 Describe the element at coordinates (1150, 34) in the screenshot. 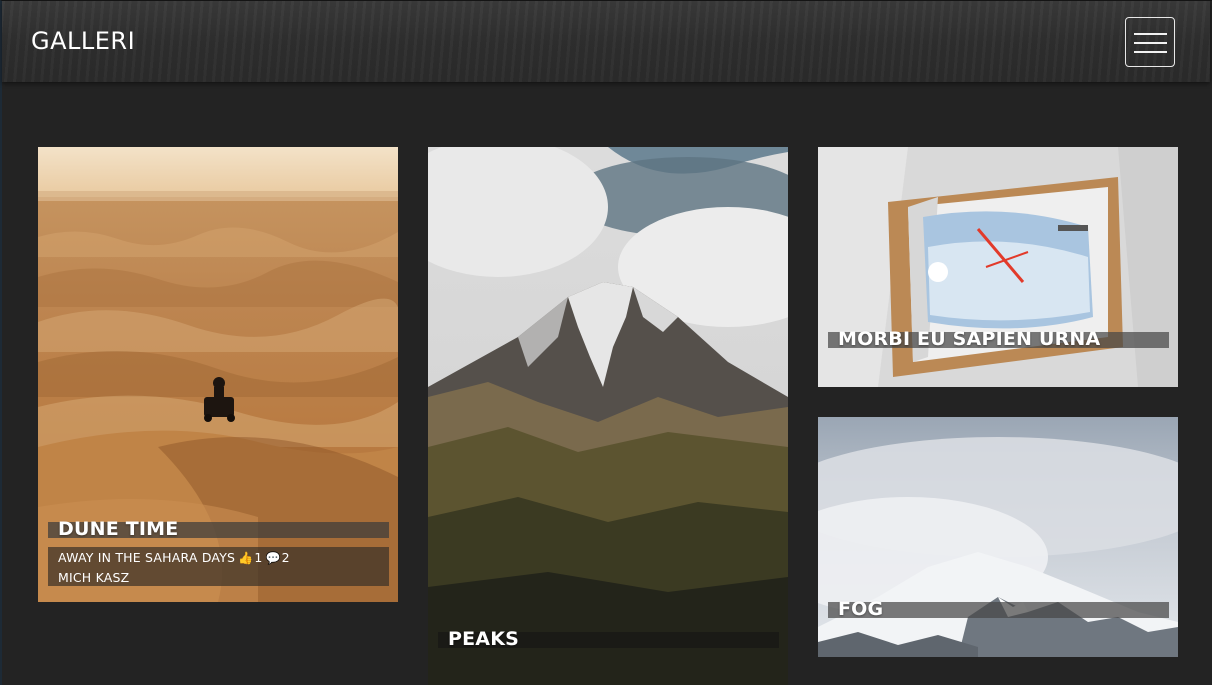

I see `hamburger-menu-icon` at that location.